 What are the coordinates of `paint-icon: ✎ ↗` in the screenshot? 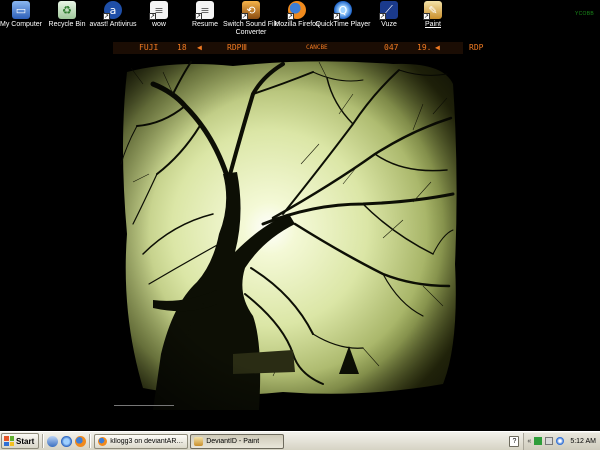 It's located at (432, 10).